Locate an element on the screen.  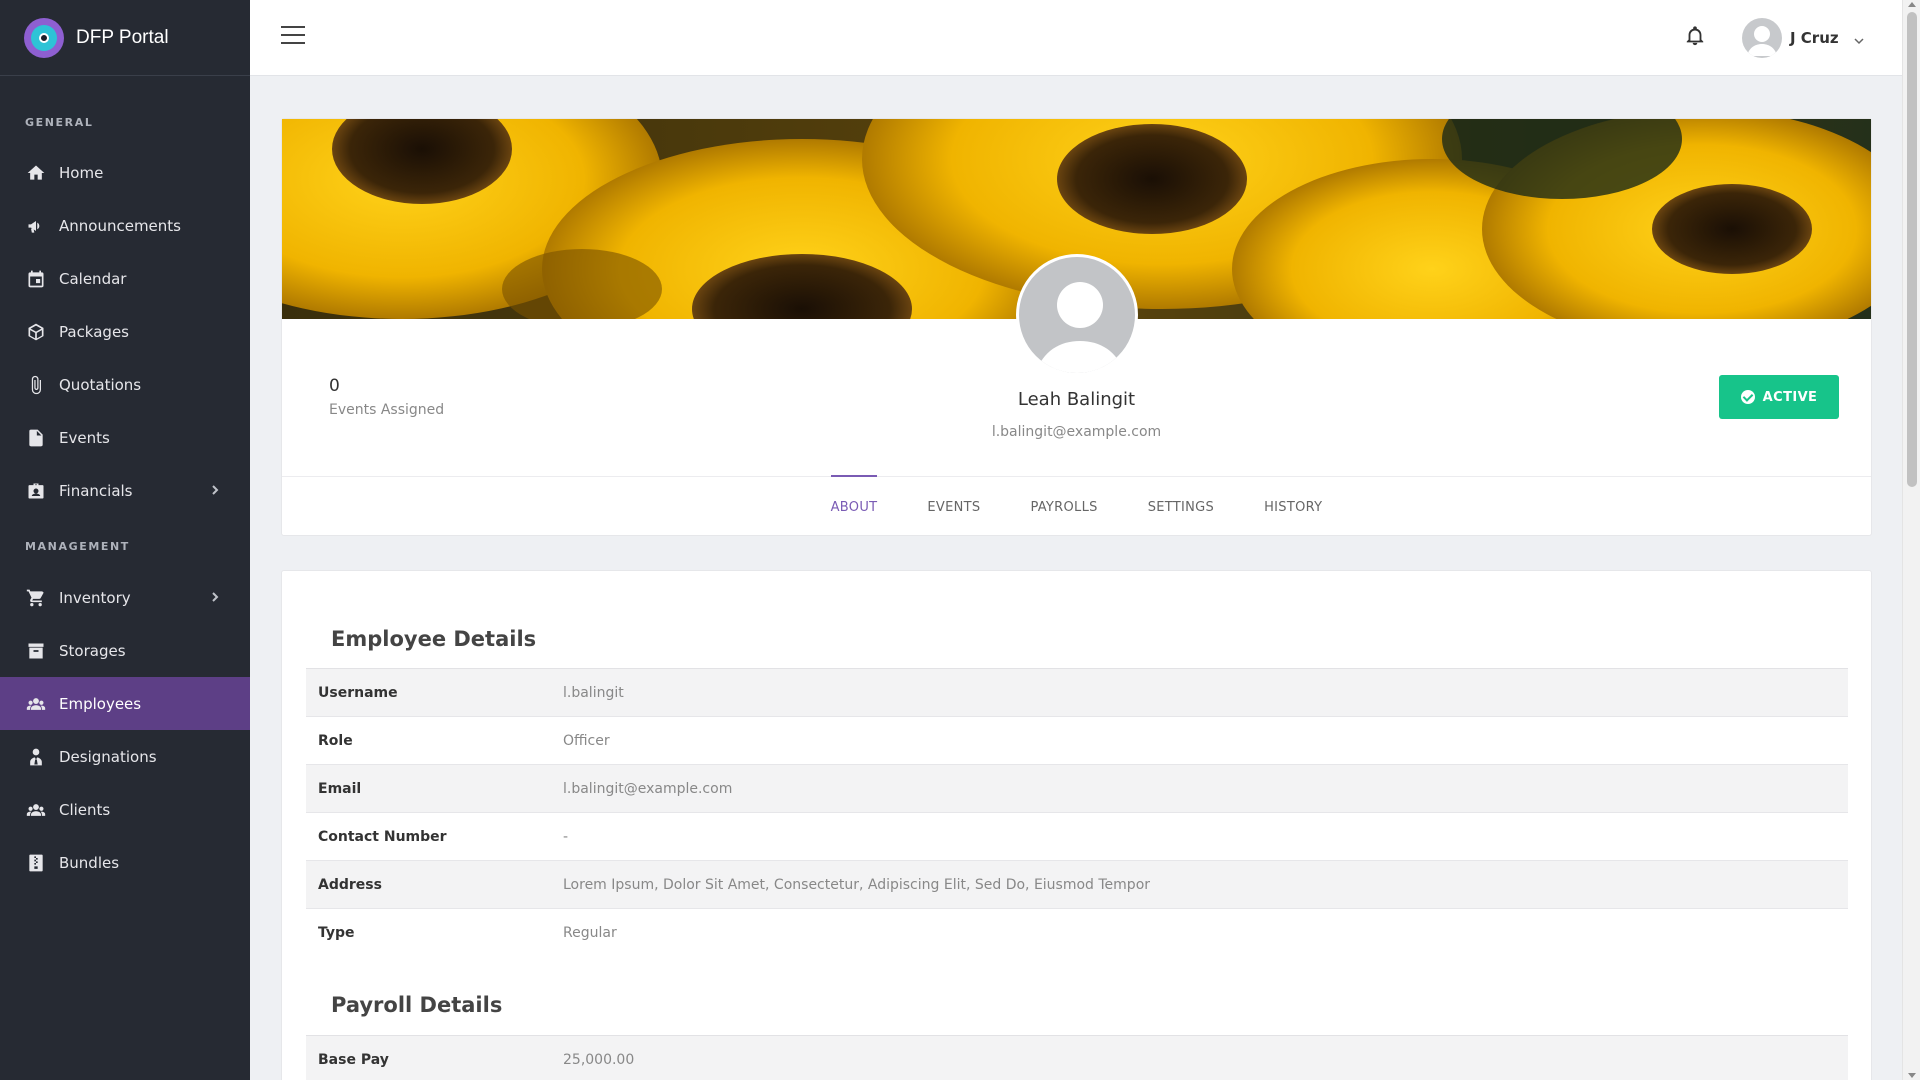
sidebar-item-financials: Financials is located at coordinates (125, 490).